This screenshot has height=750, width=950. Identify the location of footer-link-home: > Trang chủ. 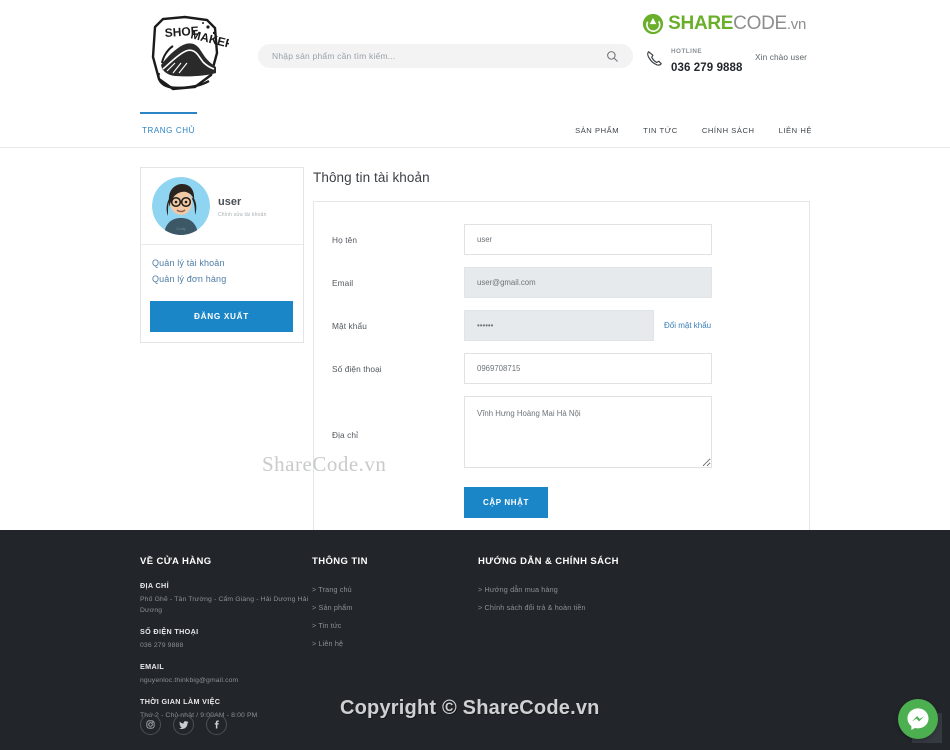
(397, 590).